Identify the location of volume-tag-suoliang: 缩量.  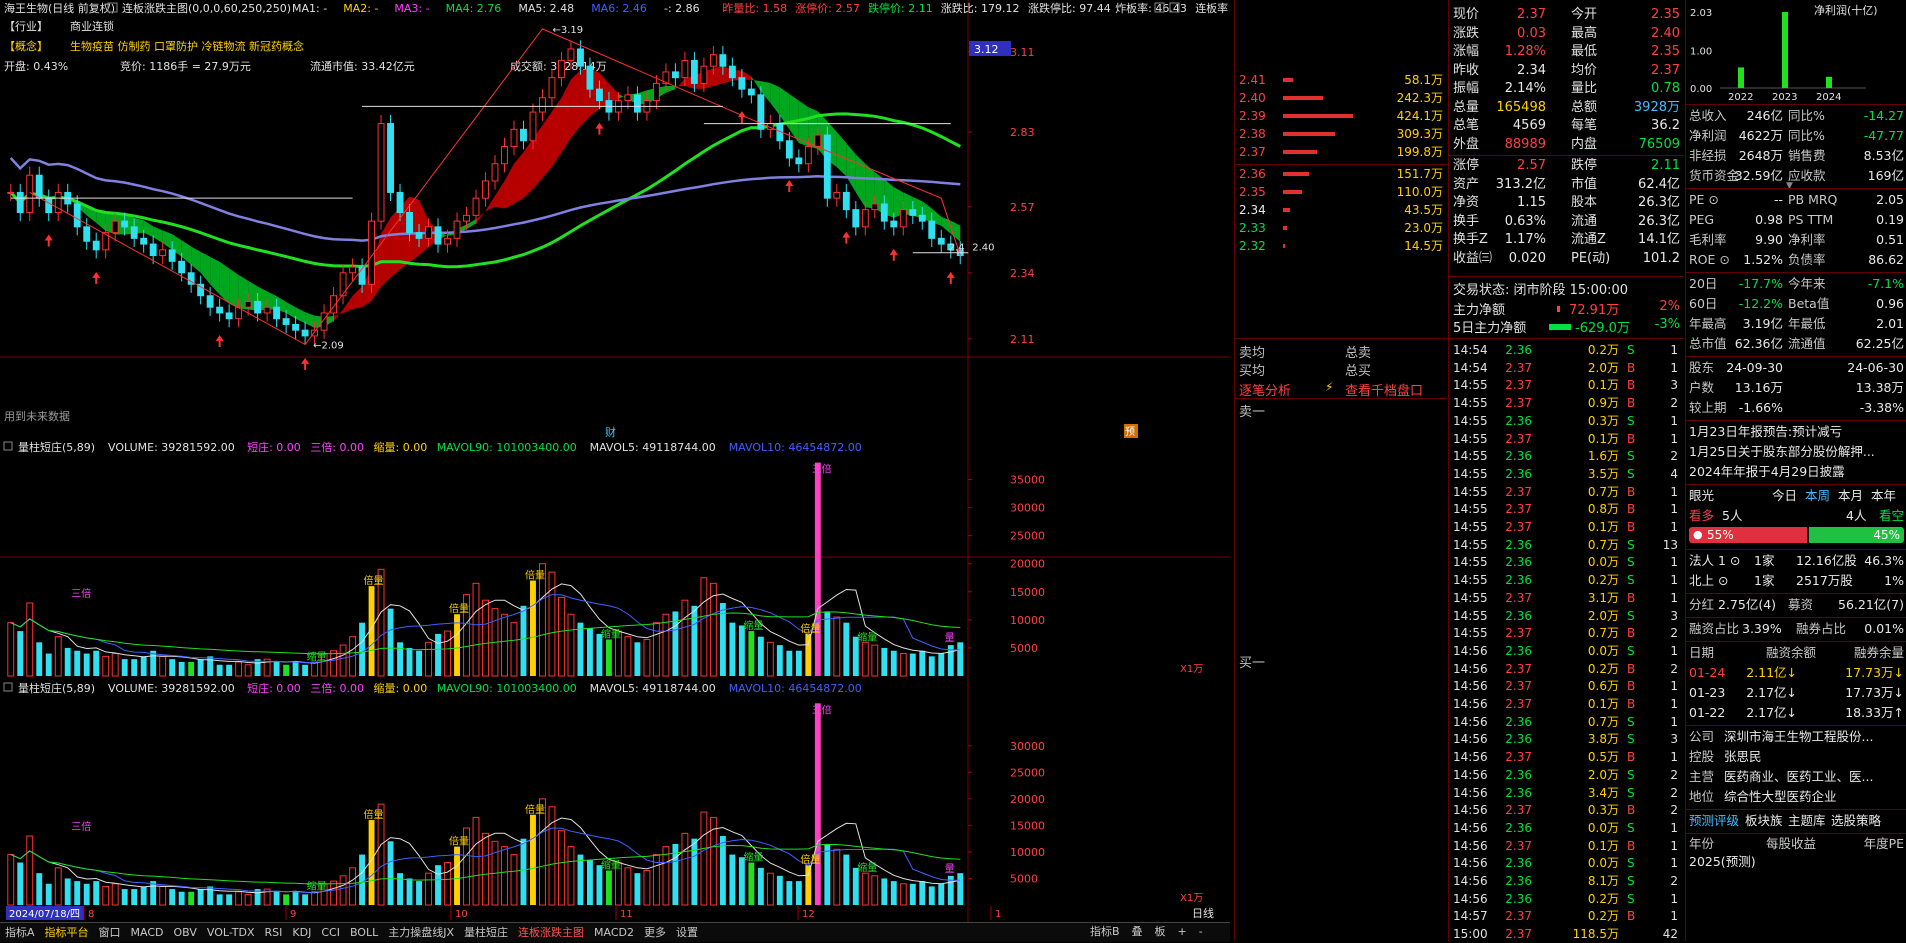
(317, 886).